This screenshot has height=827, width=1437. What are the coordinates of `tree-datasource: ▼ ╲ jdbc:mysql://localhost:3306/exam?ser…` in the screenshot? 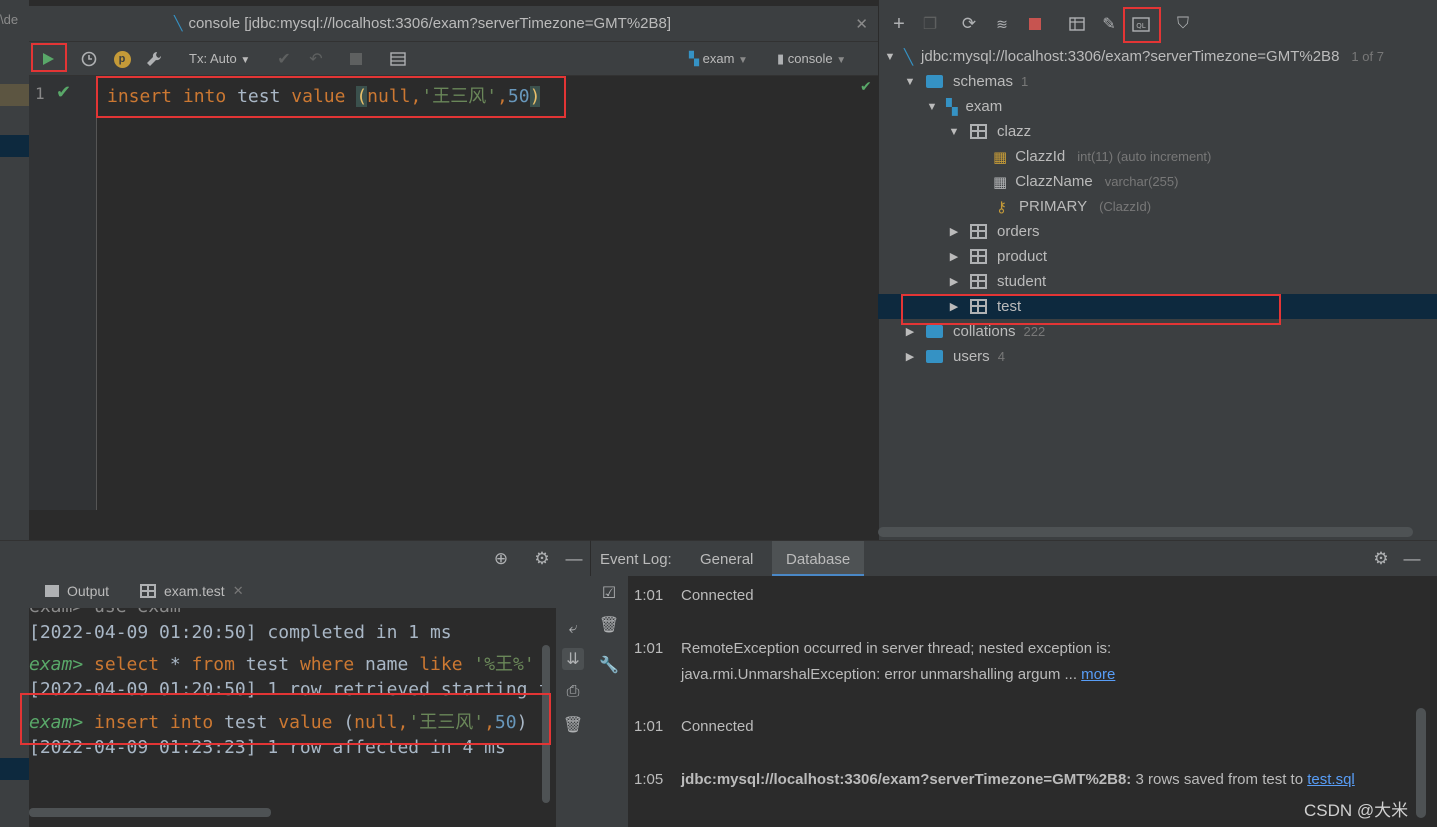 It's located at (1157, 56).